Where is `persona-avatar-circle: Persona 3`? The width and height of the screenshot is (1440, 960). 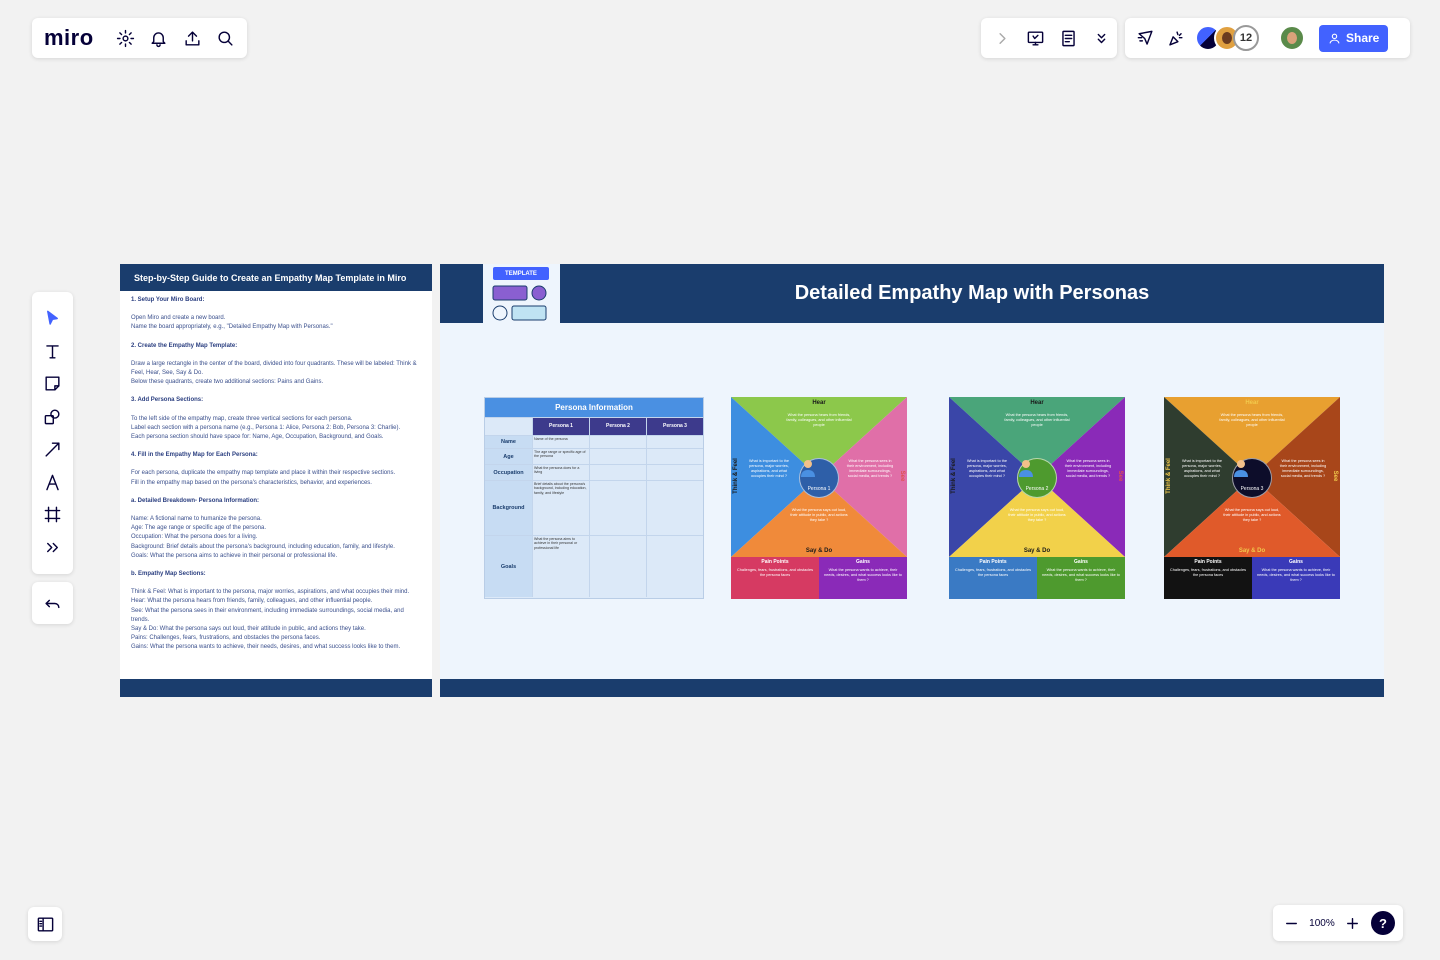 persona-avatar-circle: Persona 3 is located at coordinates (1252, 478).